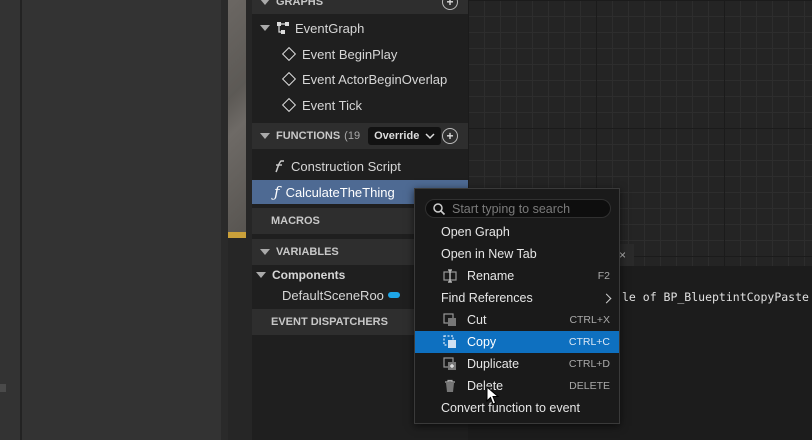 The width and height of the screenshot is (812, 440). What do you see at coordinates (309, 275) in the screenshot?
I see `components-label: Components` at bounding box center [309, 275].